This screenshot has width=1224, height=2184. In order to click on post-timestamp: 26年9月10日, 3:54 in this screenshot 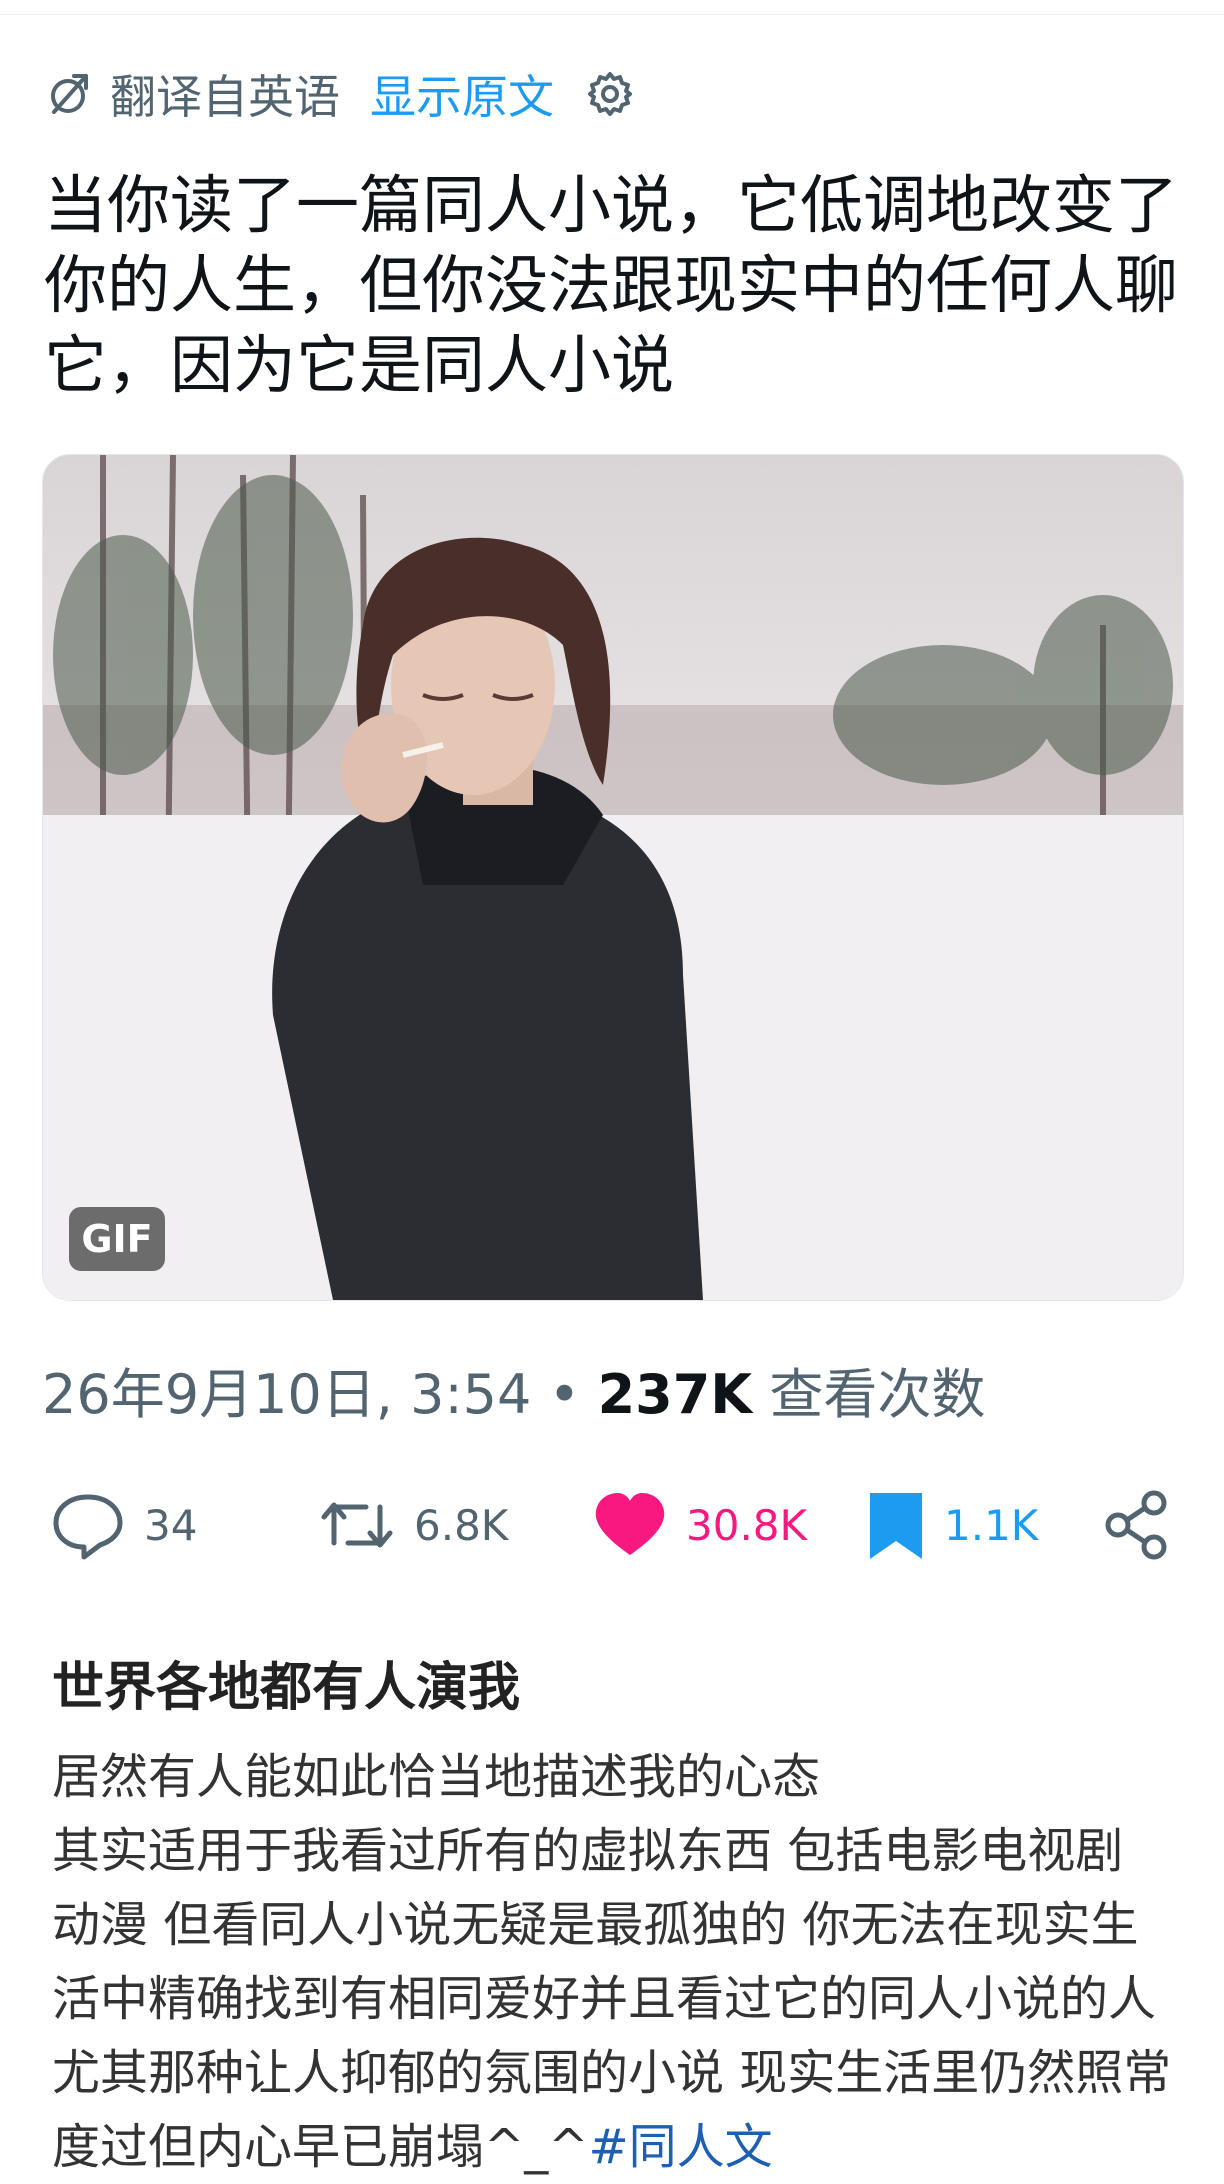, I will do `click(286, 1394)`.